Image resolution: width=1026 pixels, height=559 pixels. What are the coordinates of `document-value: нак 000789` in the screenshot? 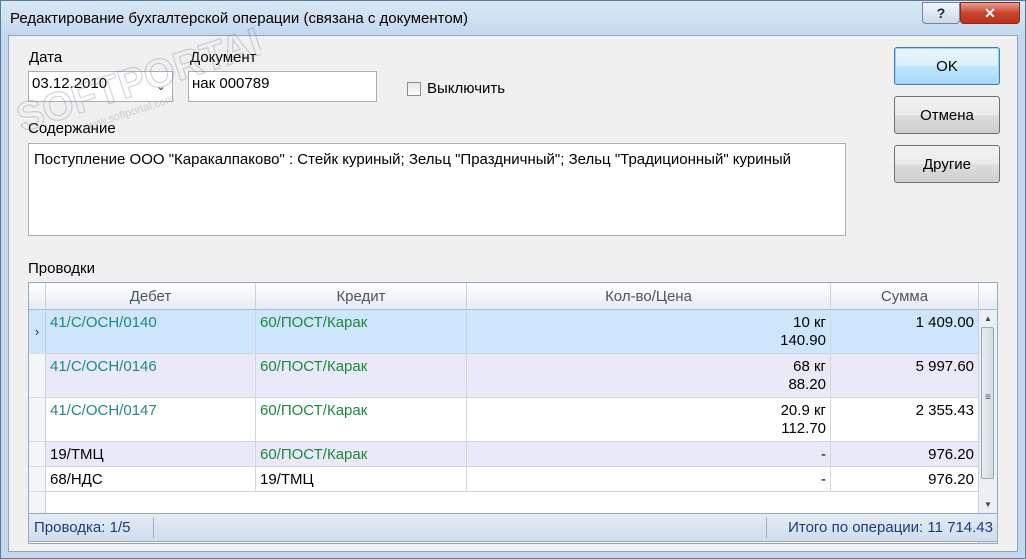 It's located at (231, 83).